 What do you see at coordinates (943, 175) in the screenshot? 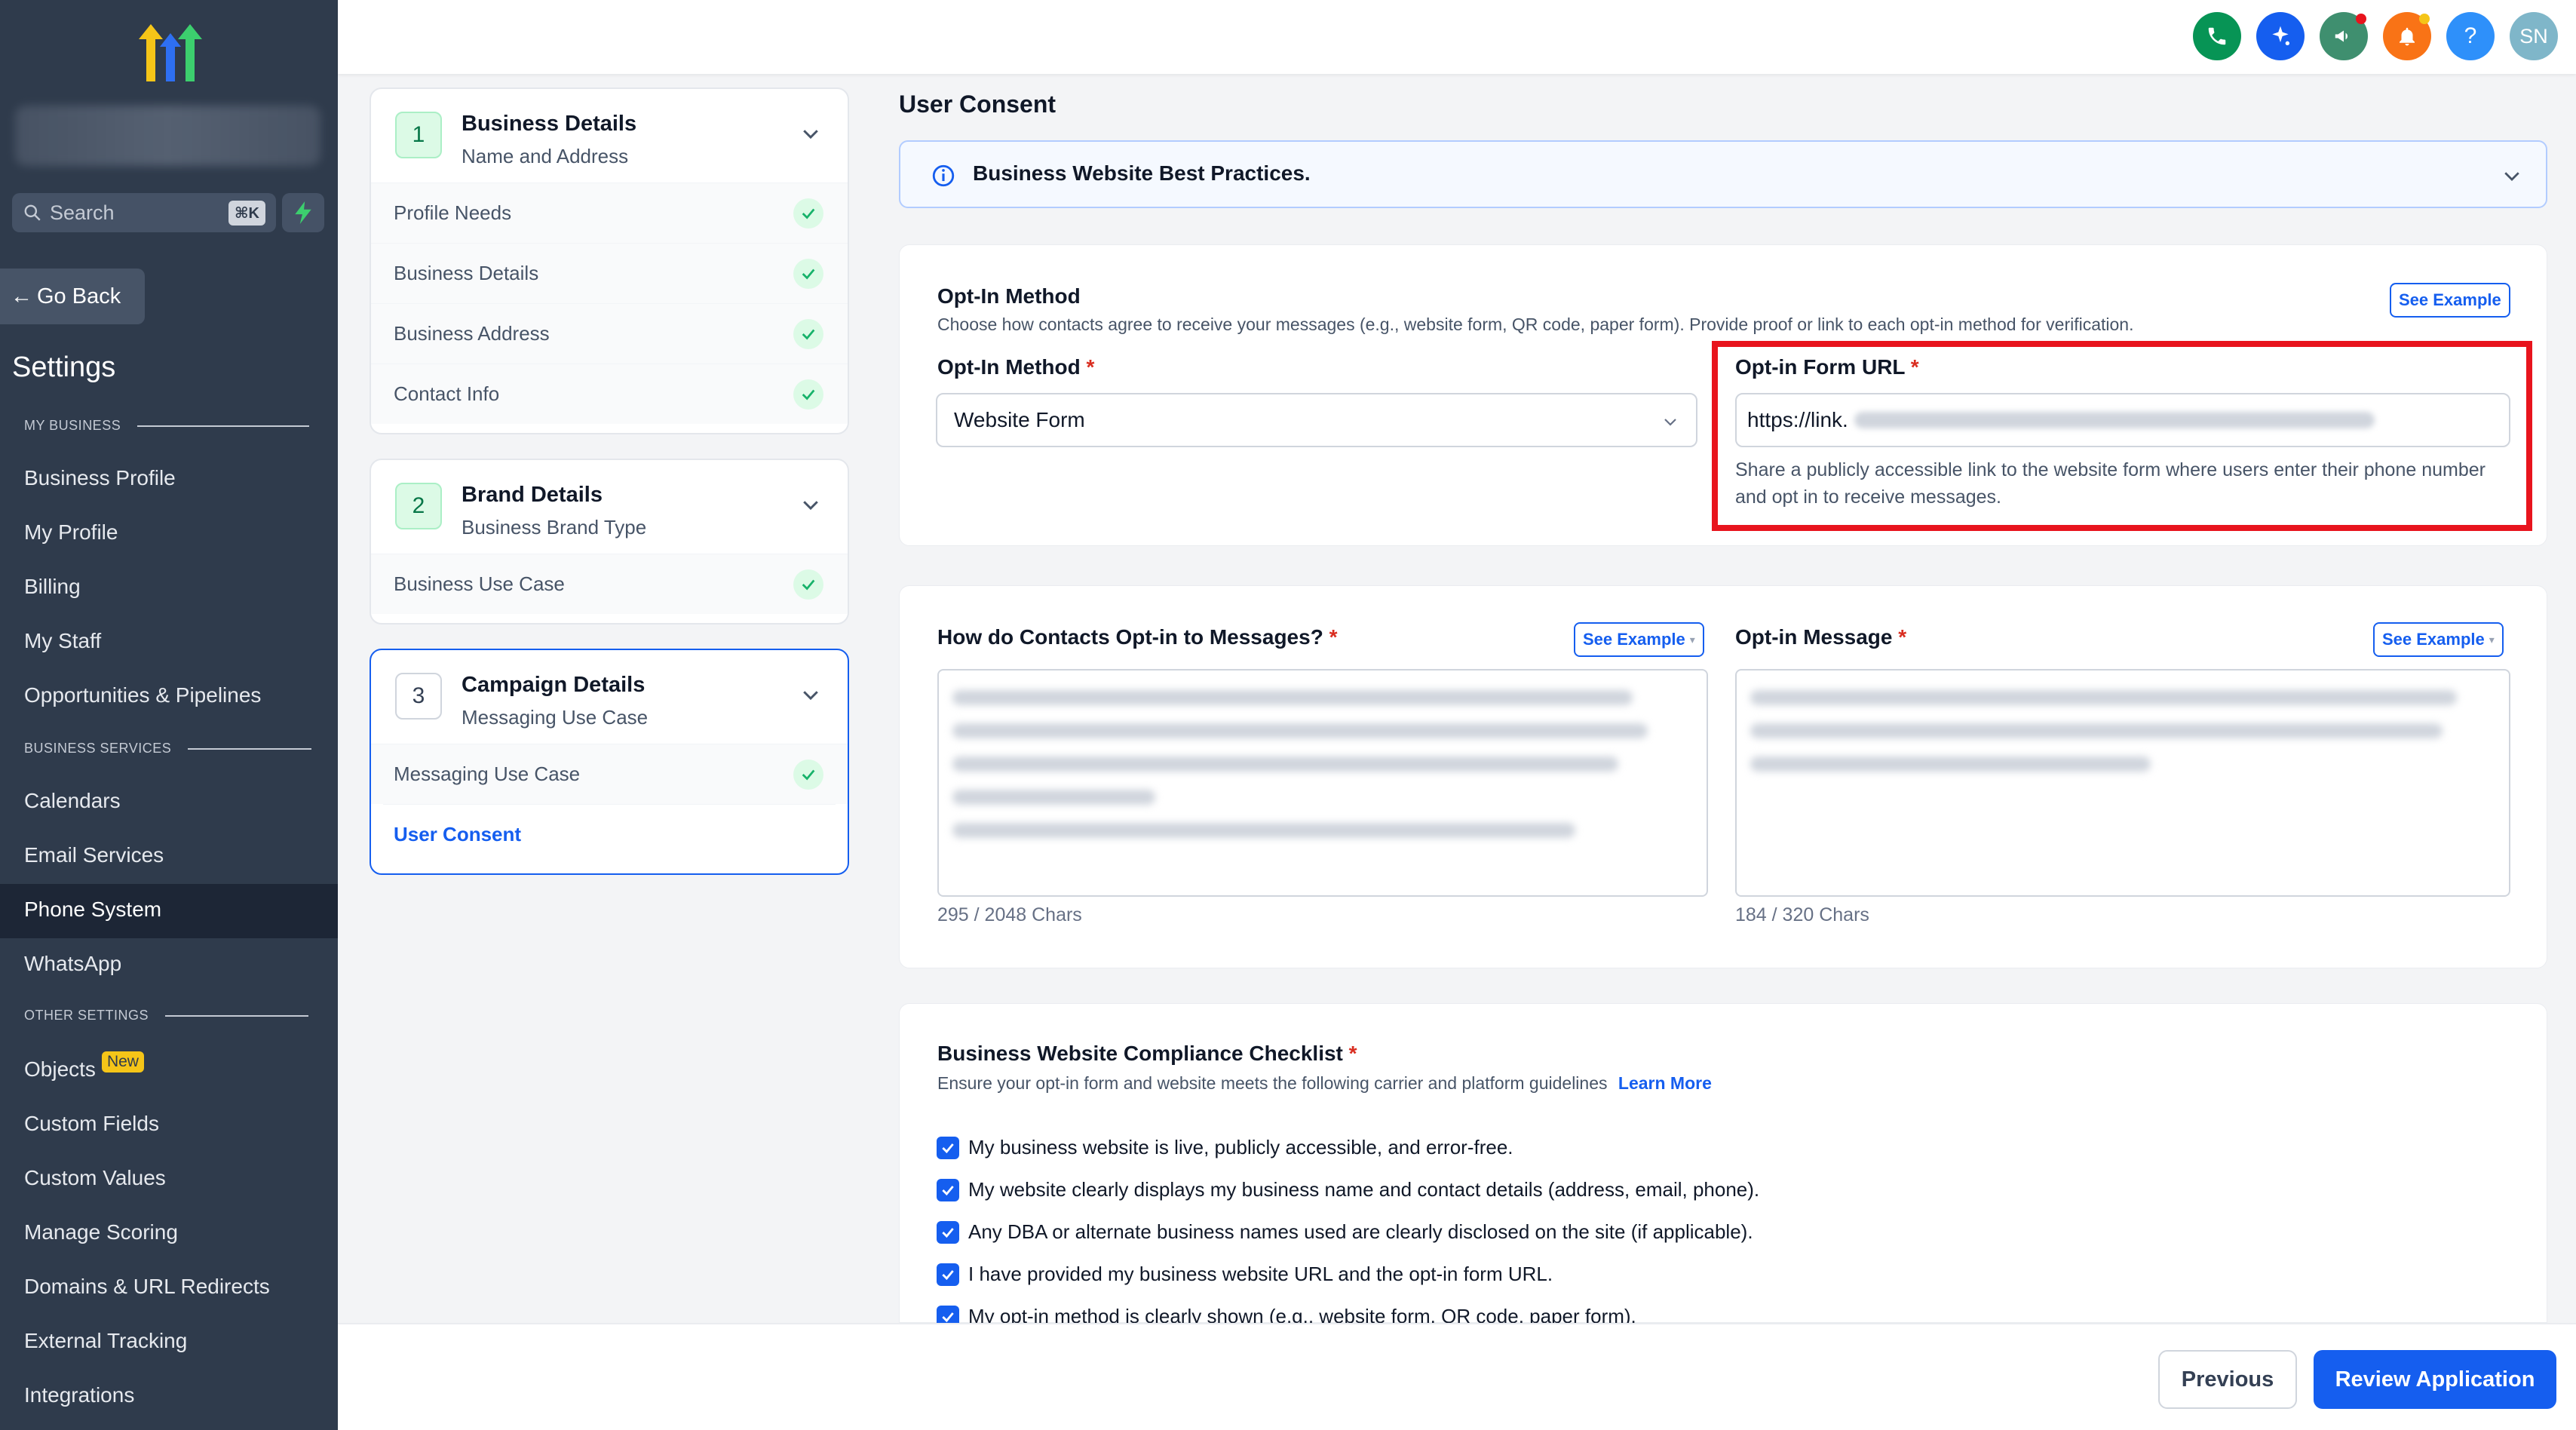
I see `info-icon` at bounding box center [943, 175].